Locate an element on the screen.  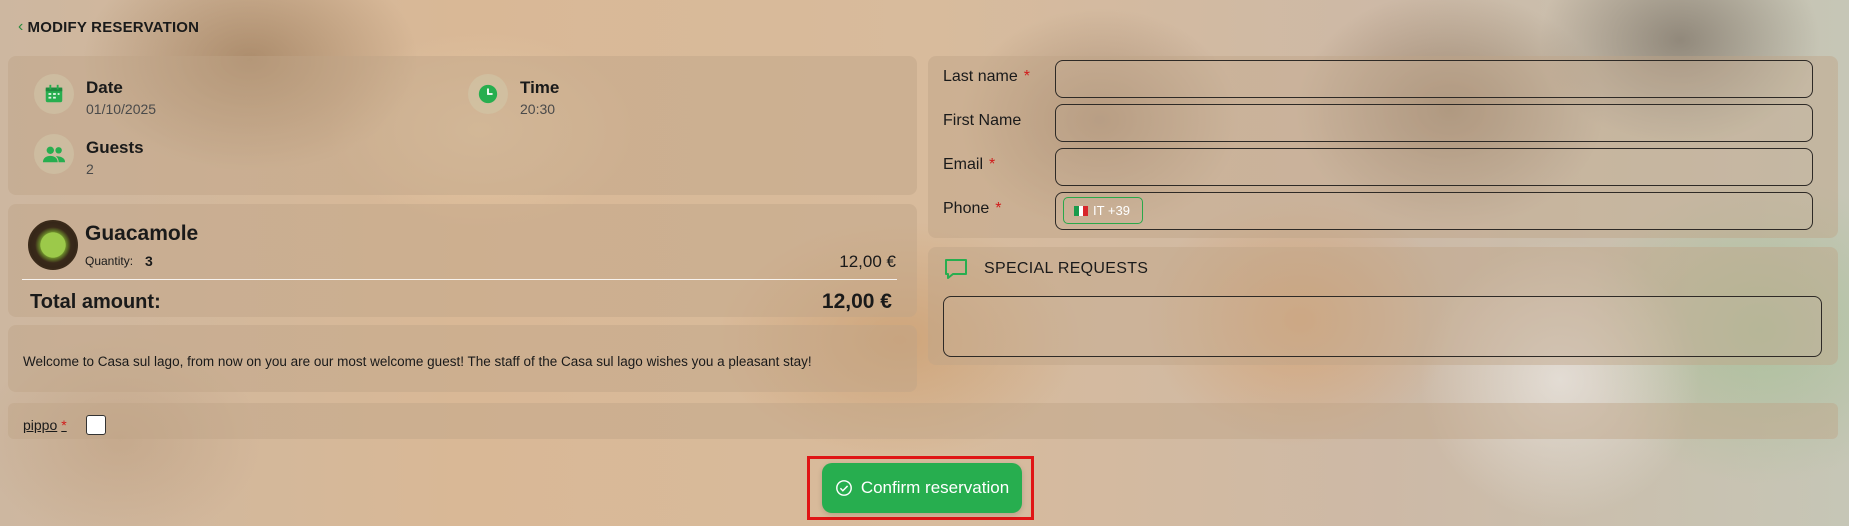
page-title: MODIFY RESERVATION is located at coordinates (113, 27).